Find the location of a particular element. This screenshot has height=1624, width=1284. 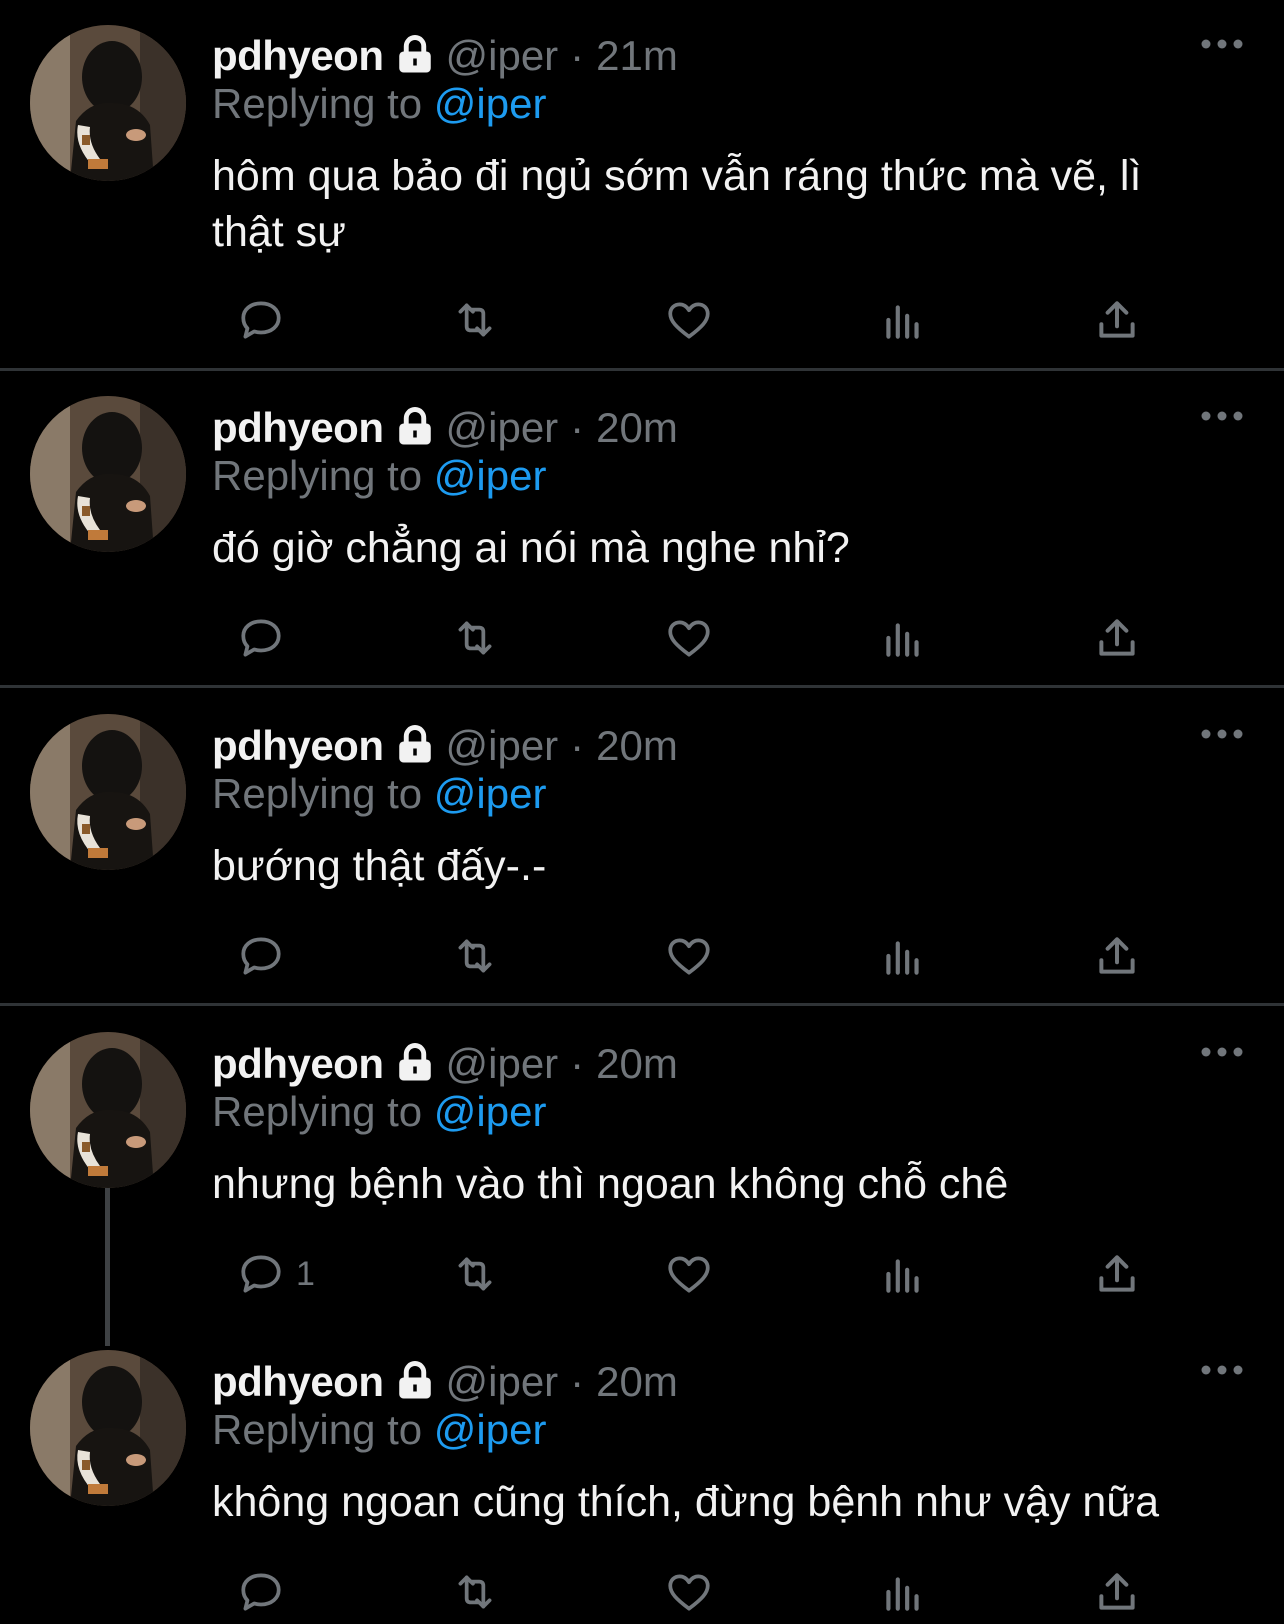

tweet-text: đó giờ chẳng ai nói mà nghe nhỉ? is located at coordinates (531, 548).